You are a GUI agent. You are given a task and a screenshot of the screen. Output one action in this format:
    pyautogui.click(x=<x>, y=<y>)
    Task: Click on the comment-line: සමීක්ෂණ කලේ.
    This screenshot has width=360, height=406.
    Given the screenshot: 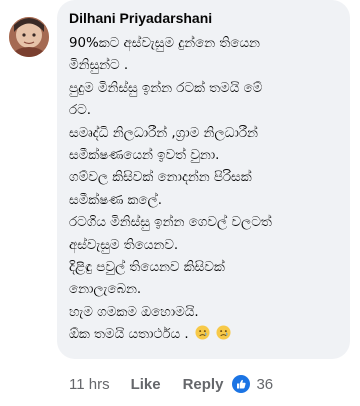 What is the action you would take?
    pyautogui.click(x=115, y=200)
    